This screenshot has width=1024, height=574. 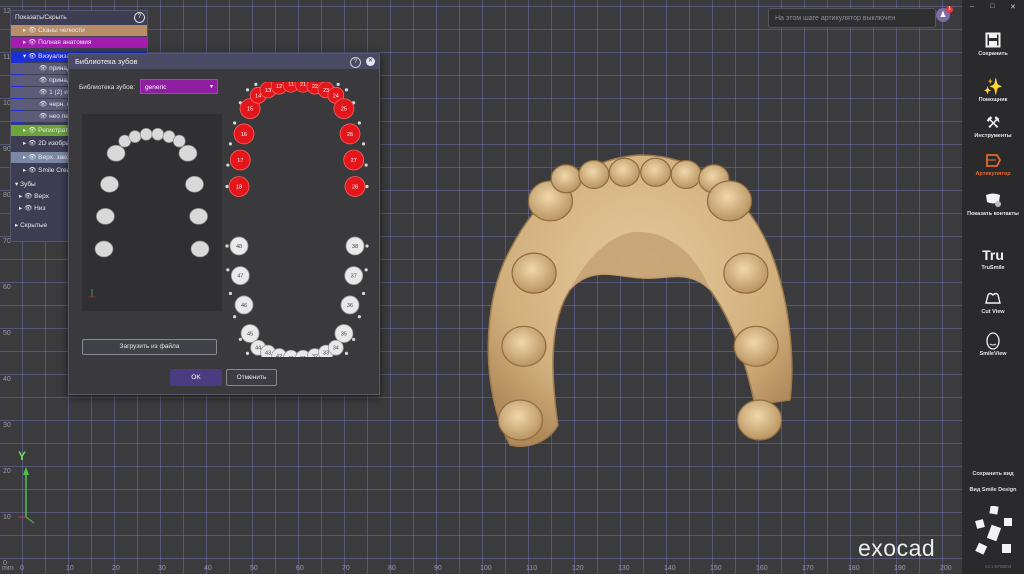 What do you see at coordinates (59, 116) in the screenshot?
I see `show-hide-row-label: нео пе` at bounding box center [59, 116].